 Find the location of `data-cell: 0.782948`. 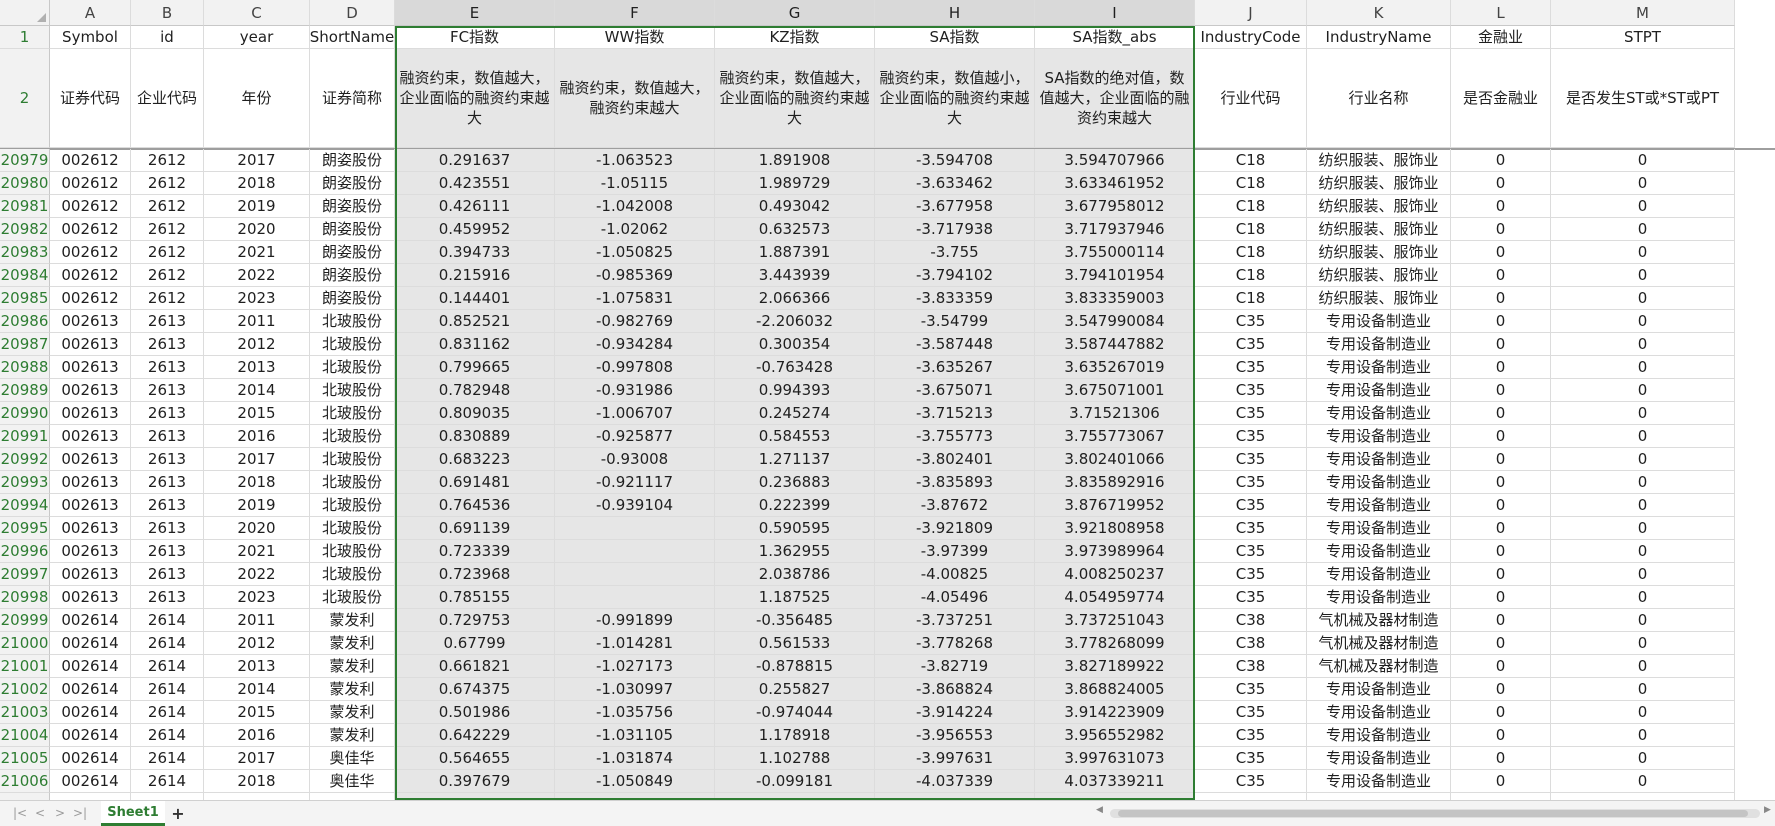

data-cell: 0.782948 is located at coordinates (475, 390).